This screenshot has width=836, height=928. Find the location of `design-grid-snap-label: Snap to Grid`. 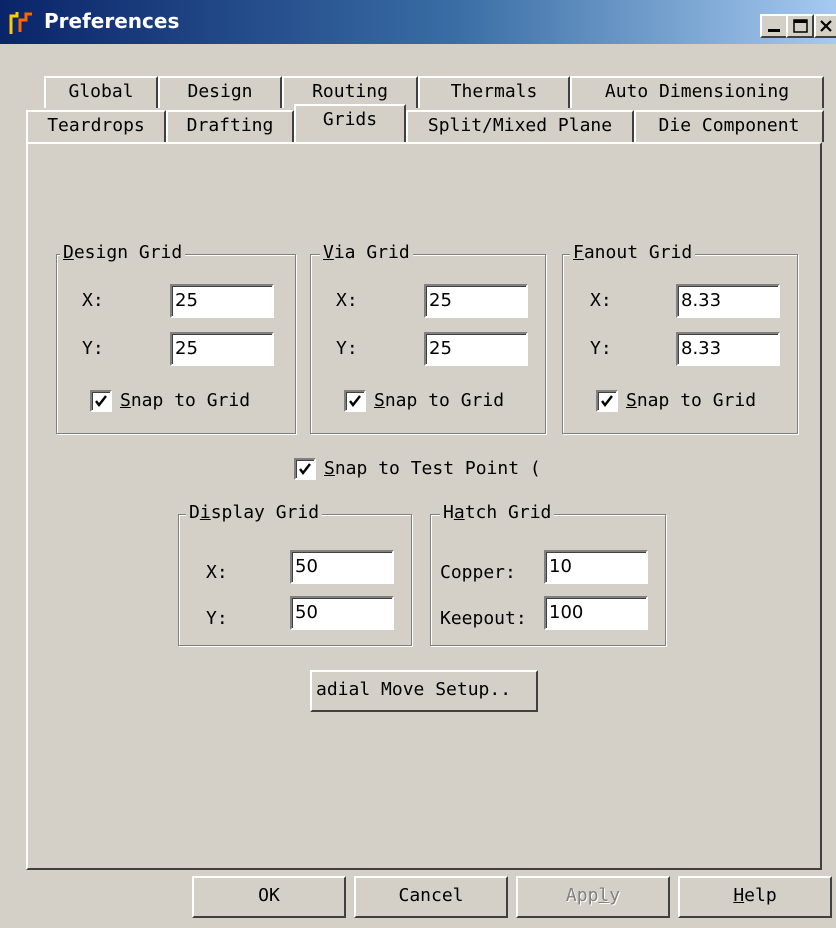

design-grid-snap-label: Snap to Grid is located at coordinates (185, 400).